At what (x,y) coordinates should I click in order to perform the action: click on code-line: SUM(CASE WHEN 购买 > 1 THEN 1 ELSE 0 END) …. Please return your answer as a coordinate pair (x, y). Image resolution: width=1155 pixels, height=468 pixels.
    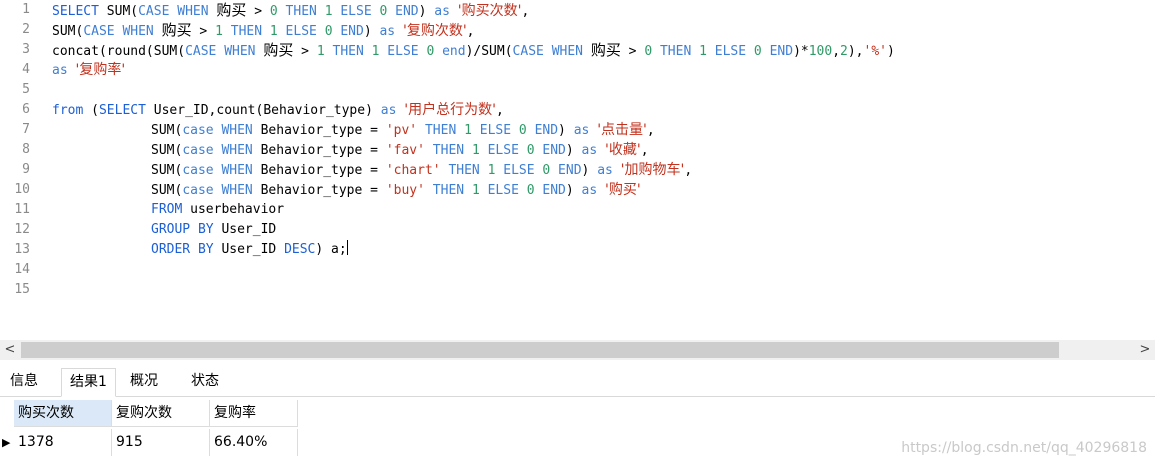
    Looking at the image, I should click on (603, 31).